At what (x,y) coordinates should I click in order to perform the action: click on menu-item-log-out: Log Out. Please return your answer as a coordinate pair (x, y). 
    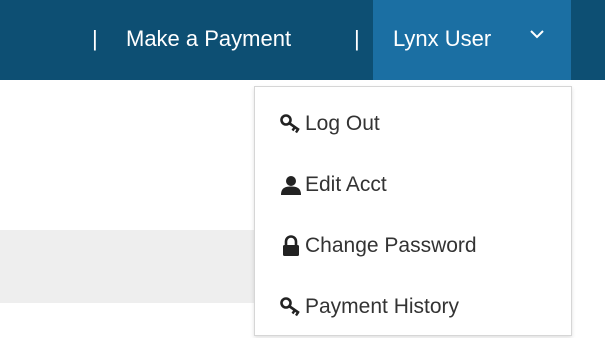
    Looking at the image, I should click on (329, 124).